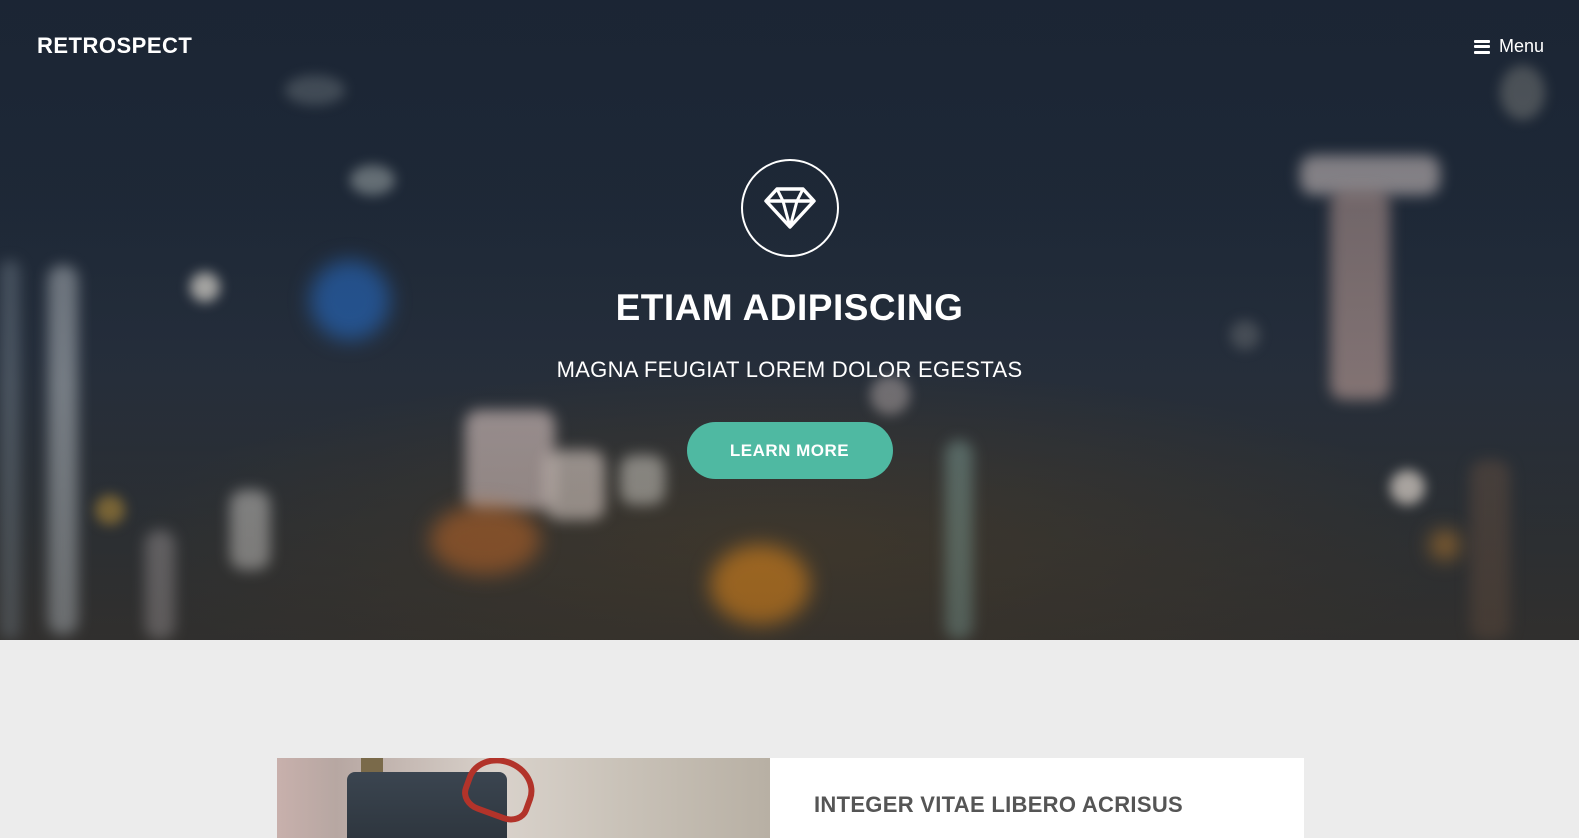 The width and height of the screenshot is (1579, 838). Describe the element at coordinates (523, 798) in the screenshot. I see `feature-image` at that location.